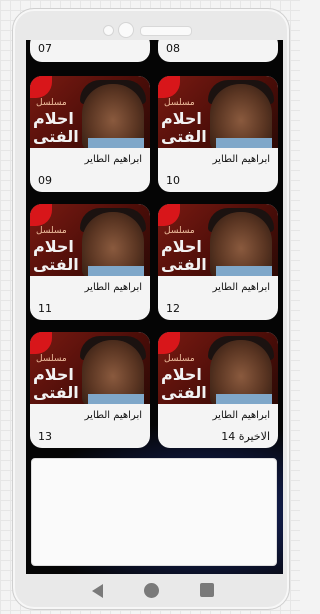  I want to click on episode-card: مسلسل احلام الفتى ابراهيم الطاير 13, so click(90, 390).